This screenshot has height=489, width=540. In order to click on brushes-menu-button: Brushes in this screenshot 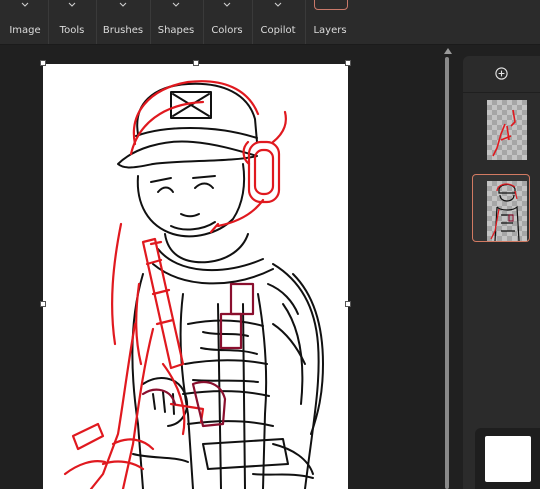, I will do `click(123, 22)`.